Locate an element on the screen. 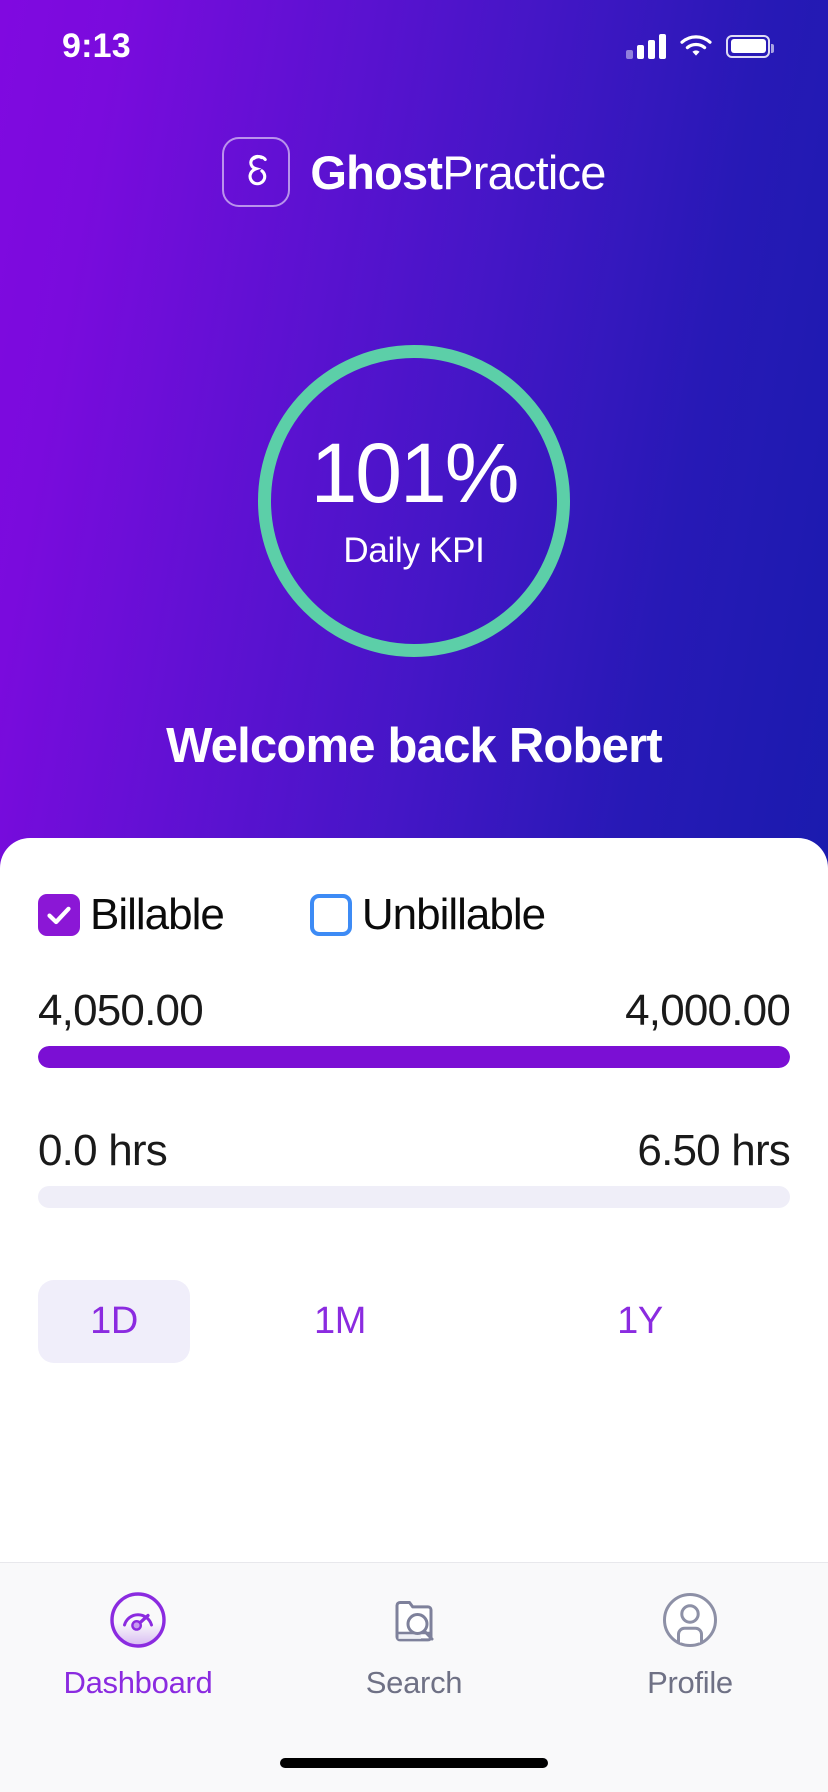  ghost-g-logo-icon is located at coordinates (256, 172).